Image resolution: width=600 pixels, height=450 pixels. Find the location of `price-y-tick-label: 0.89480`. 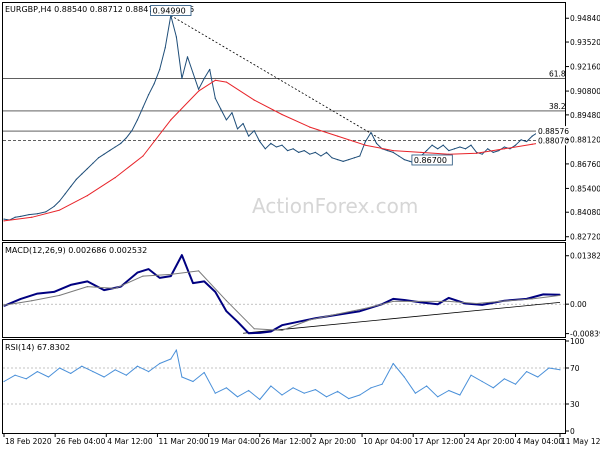

price-y-tick-label: 0.89480 is located at coordinates (585, 115).